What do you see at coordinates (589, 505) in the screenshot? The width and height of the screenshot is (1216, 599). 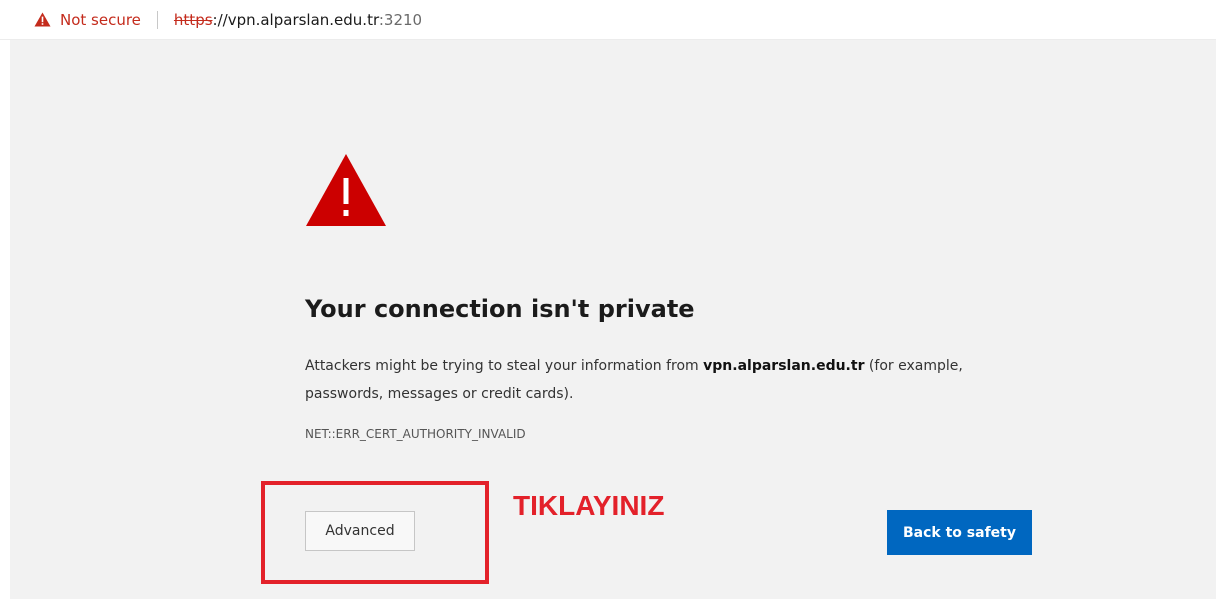 I see `annotation-text: TIKLAYINIZ` at bounding box center [589, 505].